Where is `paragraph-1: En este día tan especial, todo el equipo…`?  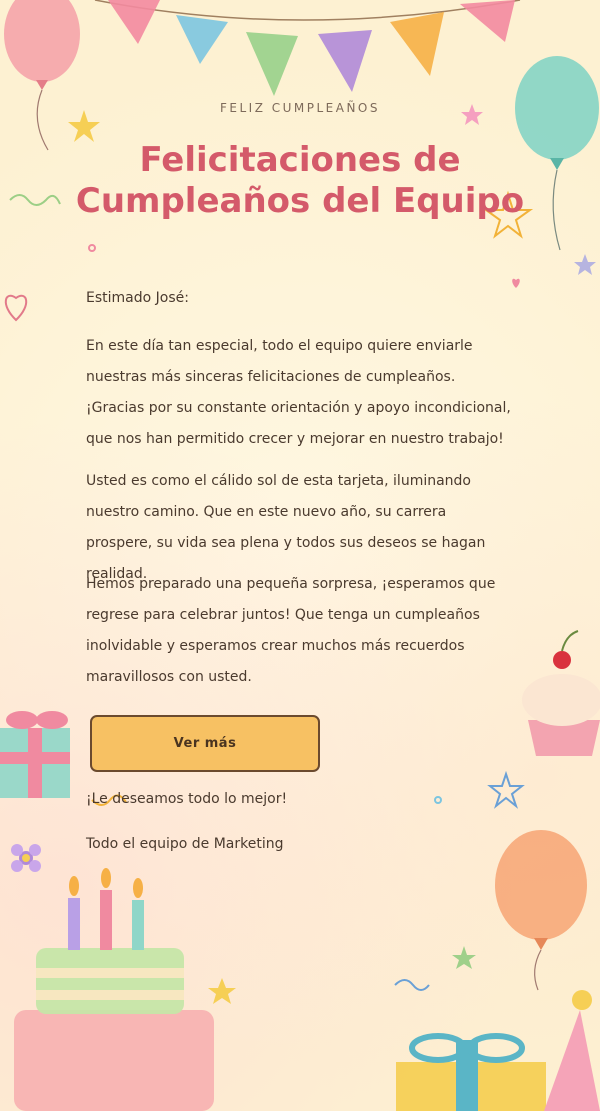 paragraph-1: En este día tan especial, todo el equipo… is located at coordinates (298, 392).